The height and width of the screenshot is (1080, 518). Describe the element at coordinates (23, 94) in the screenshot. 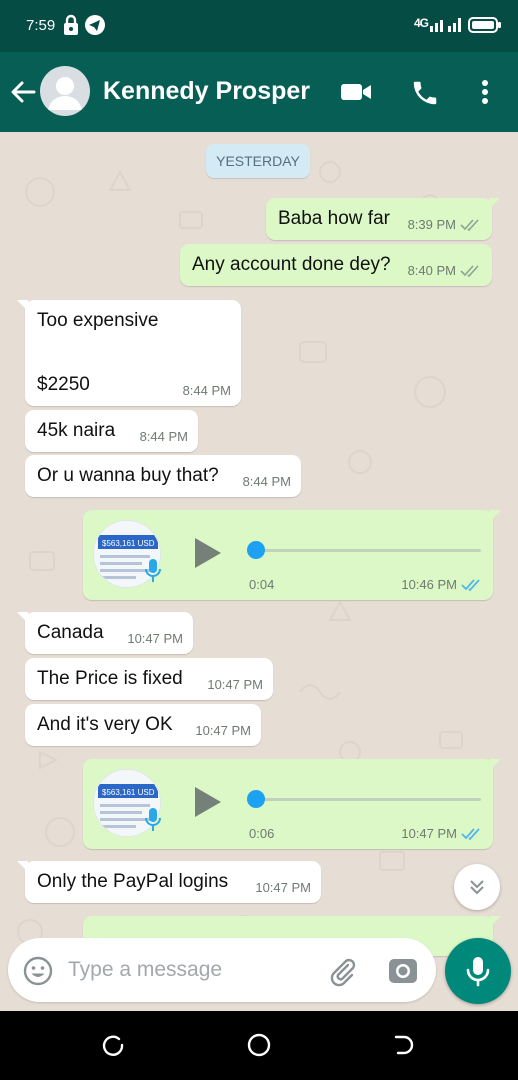

I see `back-arrow-icon` at that location.